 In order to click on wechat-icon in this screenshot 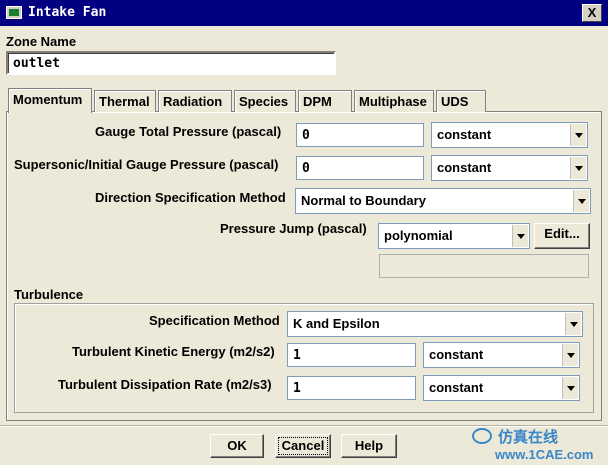, I will do `click(482, 436)`.